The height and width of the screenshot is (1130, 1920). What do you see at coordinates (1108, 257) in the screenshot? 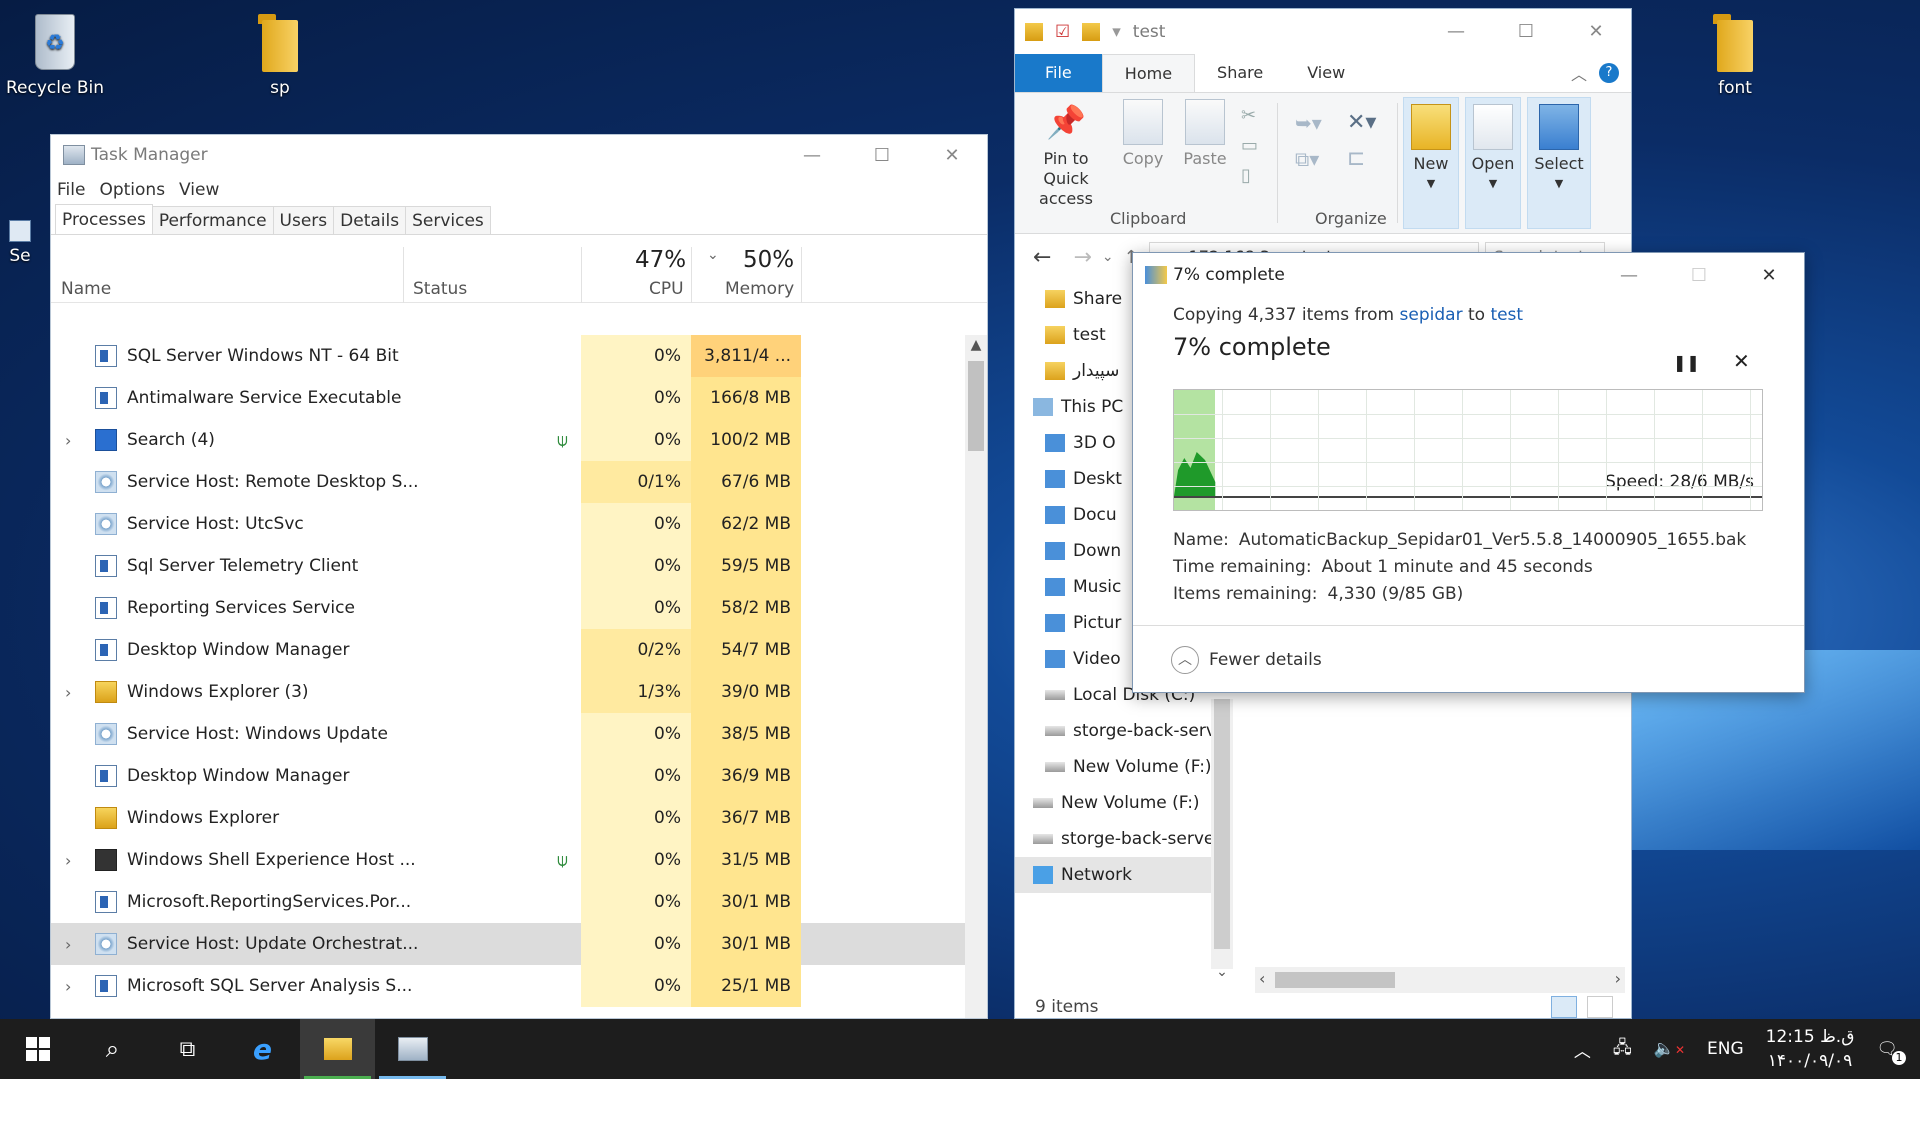
I see `recent-dropdown-icon: ⌄` at bounding box center [1108, 257].